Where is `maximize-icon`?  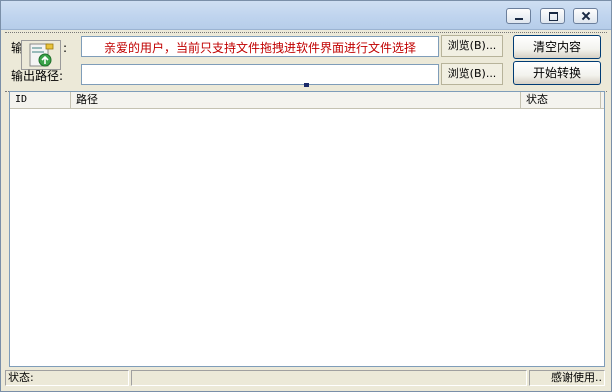 maximize-icon is located at coordinates (552, 16).